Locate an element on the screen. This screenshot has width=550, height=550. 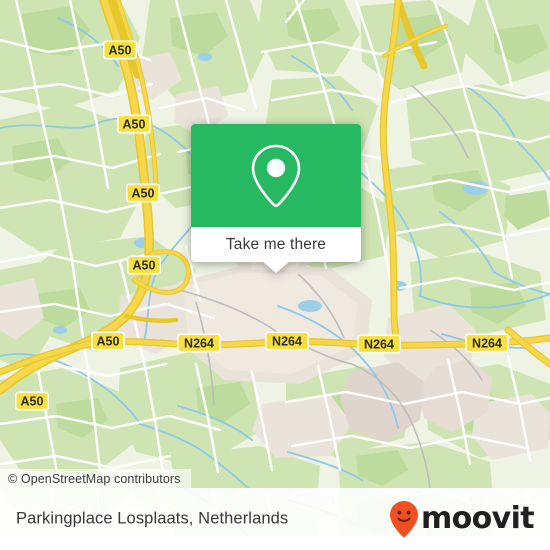
road-shield-n264-6: N264 is located at coordinates (199, 343).